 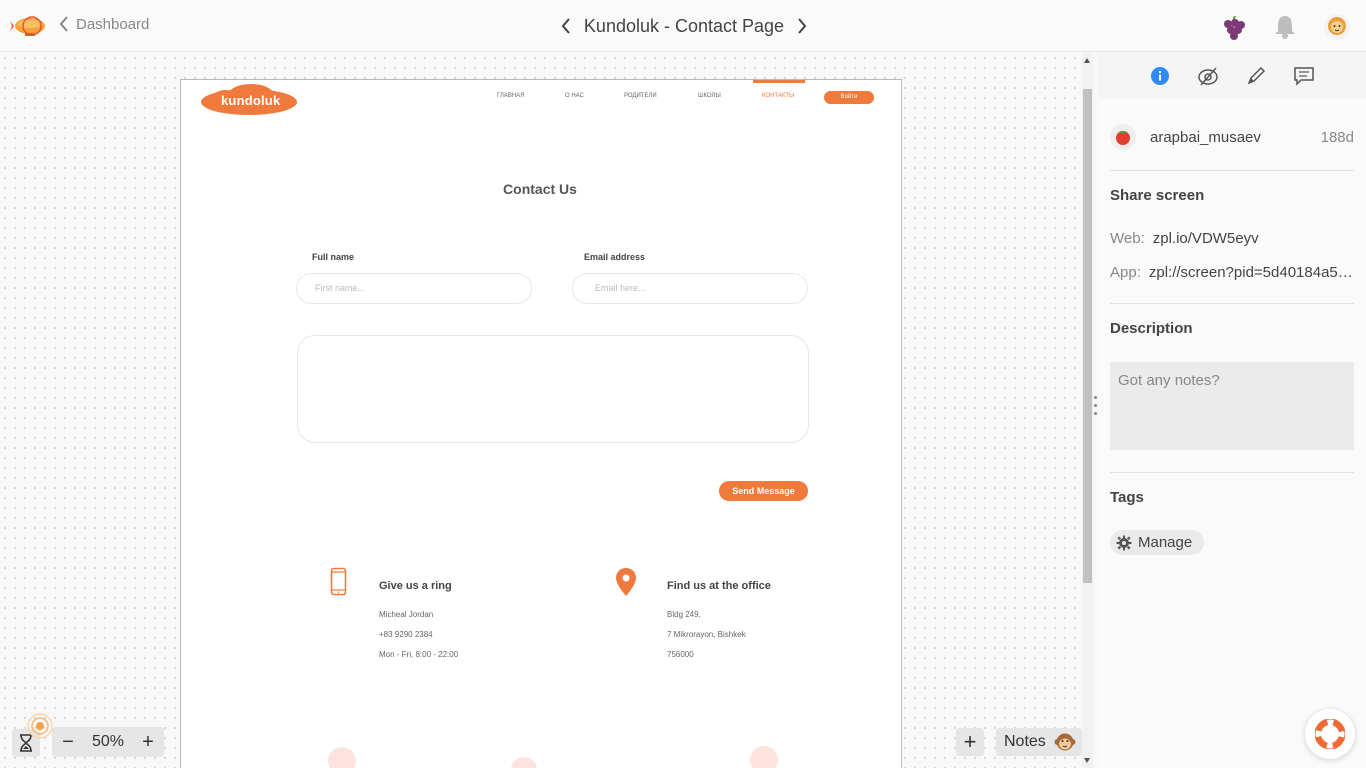 I want to click on office-line: 7 Mikrorayon, Bishkek, so click(x=706, y=634).